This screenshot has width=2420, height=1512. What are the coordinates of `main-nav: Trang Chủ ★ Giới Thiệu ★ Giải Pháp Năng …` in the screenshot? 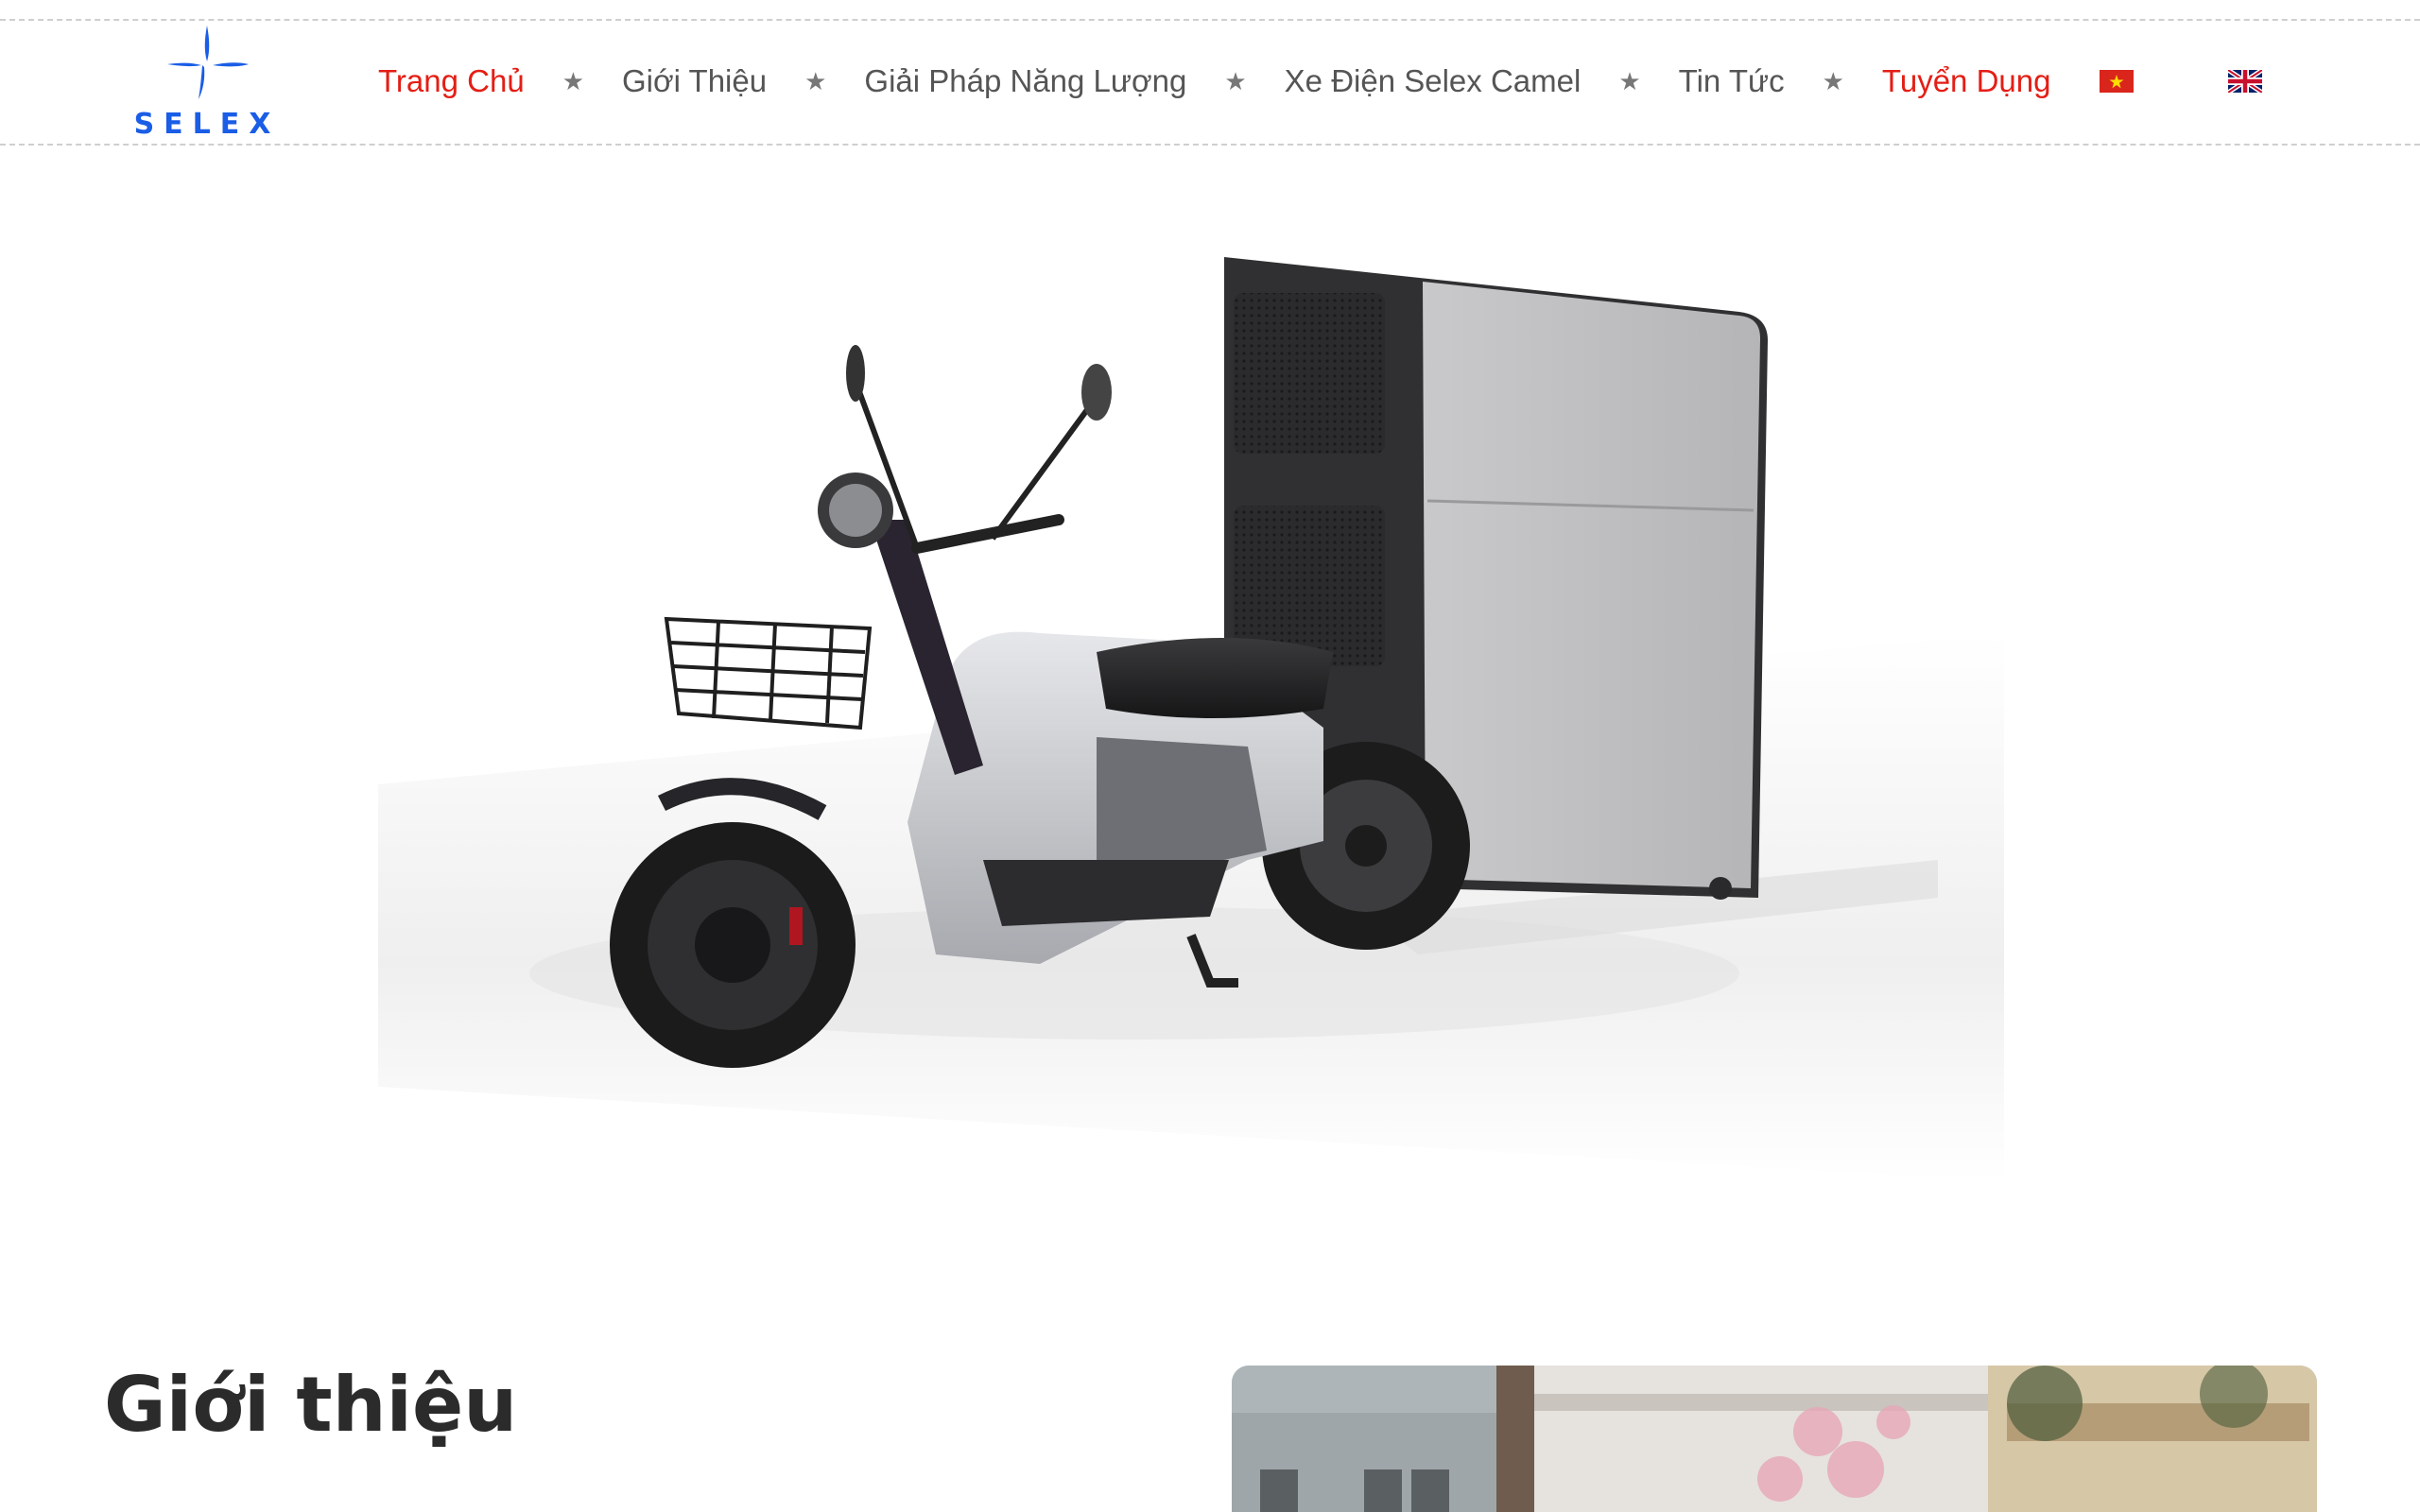 It's located at (1214, 81).